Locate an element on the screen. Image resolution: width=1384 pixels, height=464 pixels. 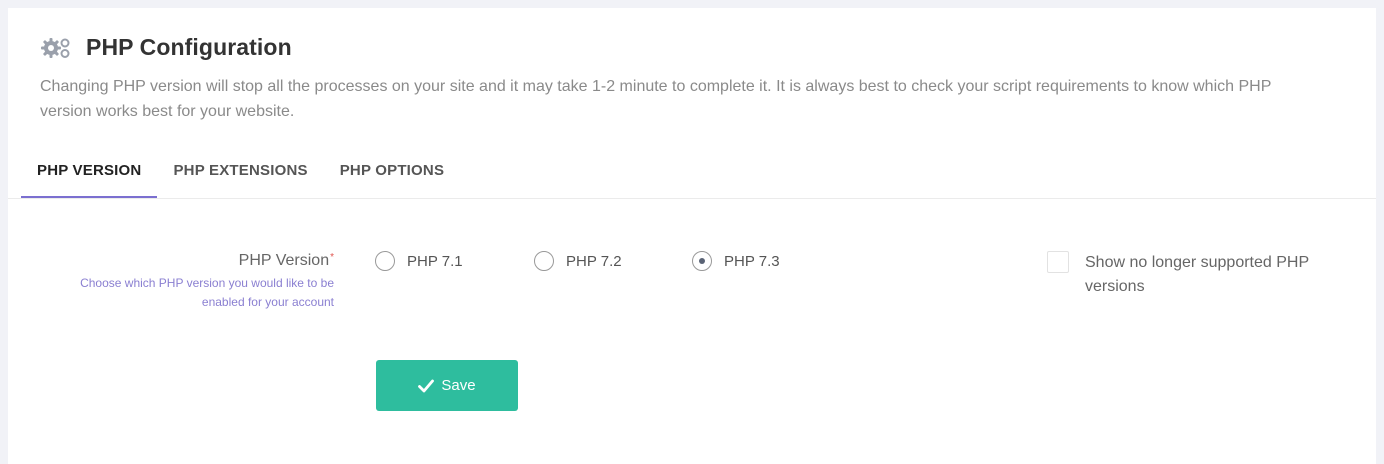
tab-php-extensions: PHP EXTENSIONS is located at coordinates (240, 174).